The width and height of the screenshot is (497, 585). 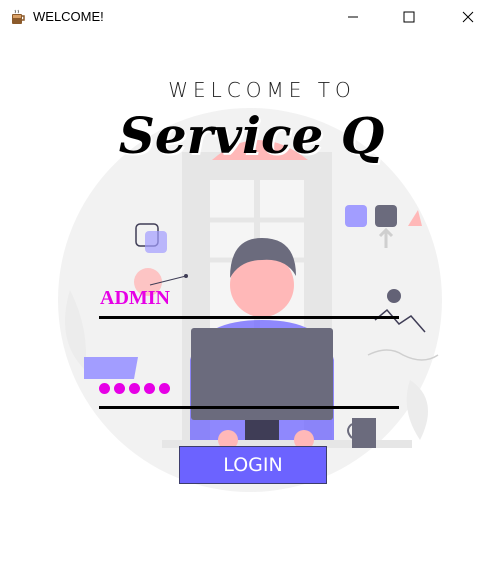 I want to click on plant-leaf-right, so click(x=417, y=410).